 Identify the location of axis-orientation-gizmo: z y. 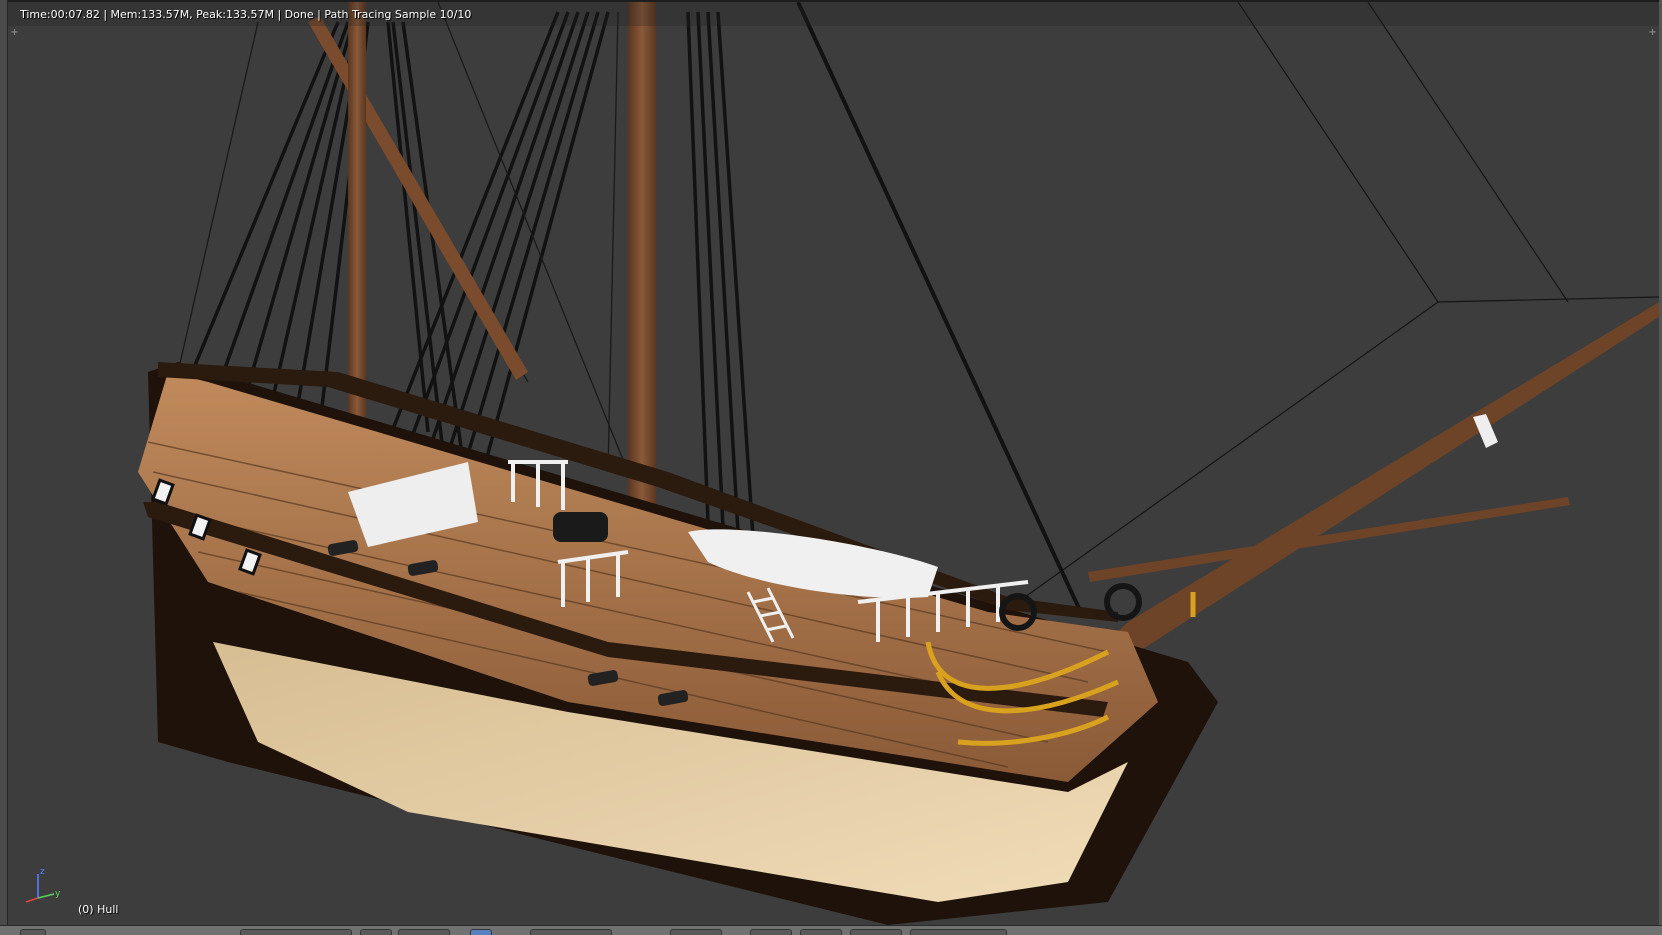
(43, 885).